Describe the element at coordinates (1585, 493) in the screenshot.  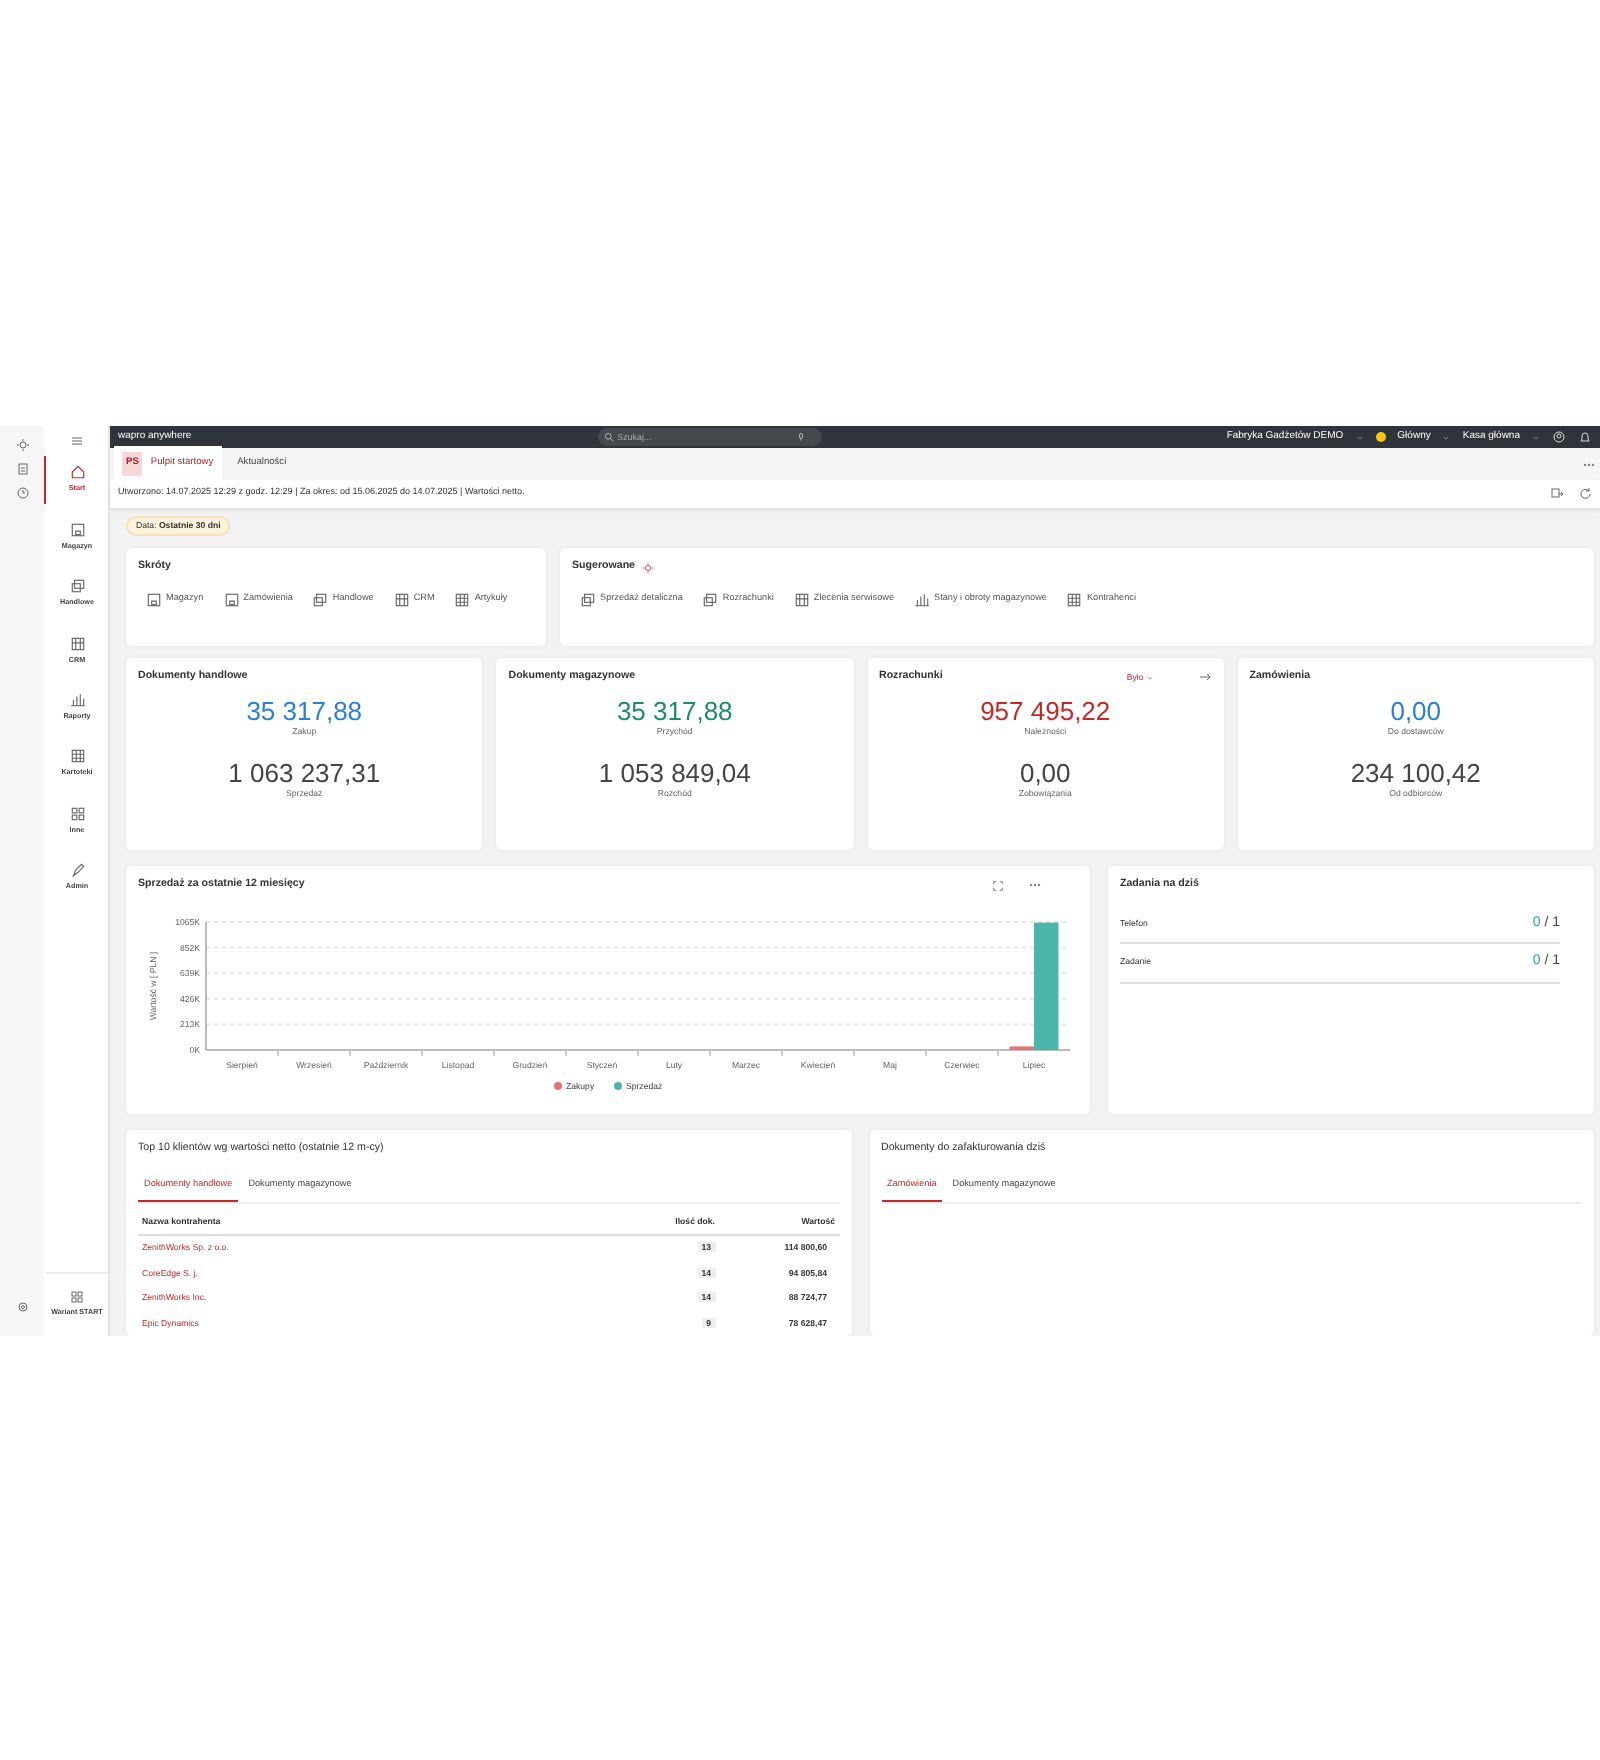
I see `refresh-icon` at that location.